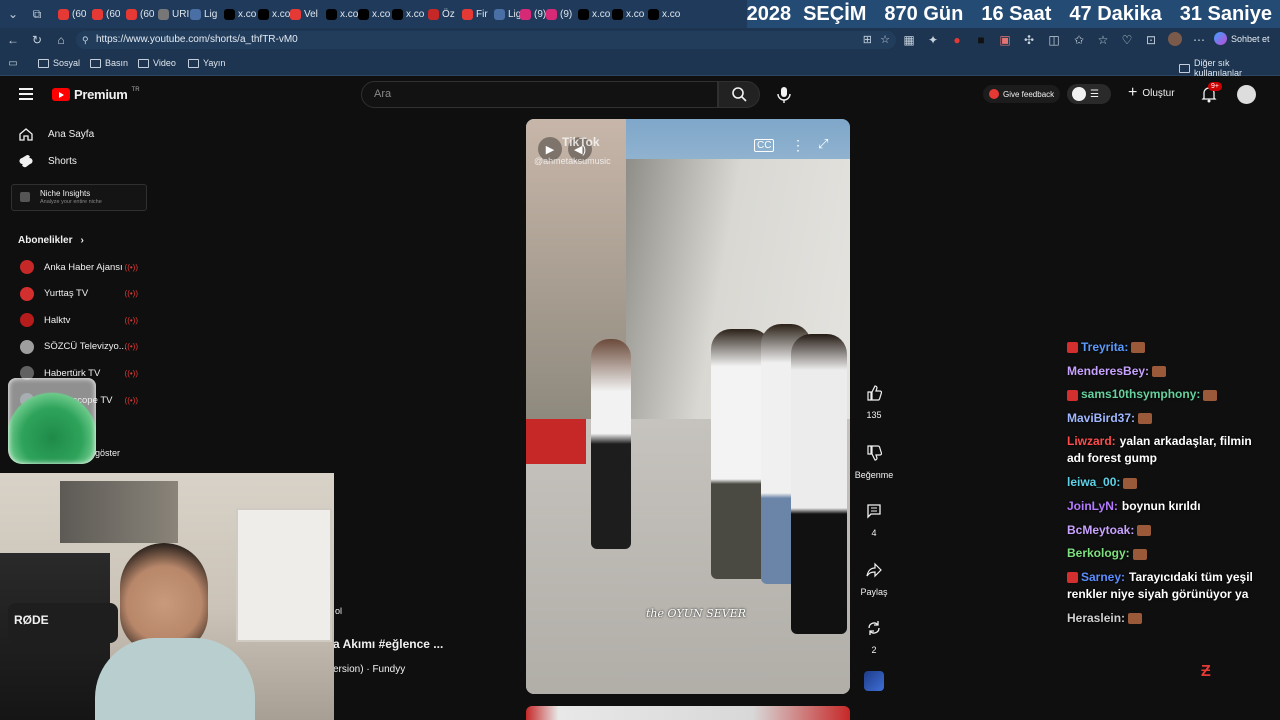  I want to click on bookmark-folder-video: Video, so click(157, 63).